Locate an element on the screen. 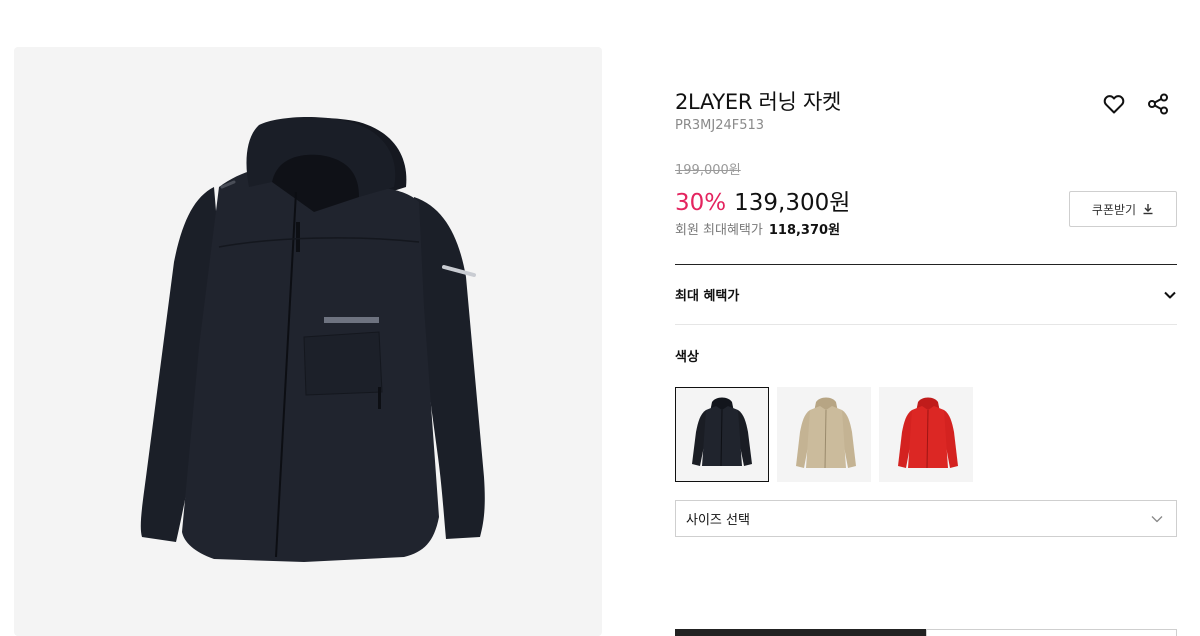 The image size is (1200, 636). size-select: 사이즈 선택 is located at coordinates (926, 518).